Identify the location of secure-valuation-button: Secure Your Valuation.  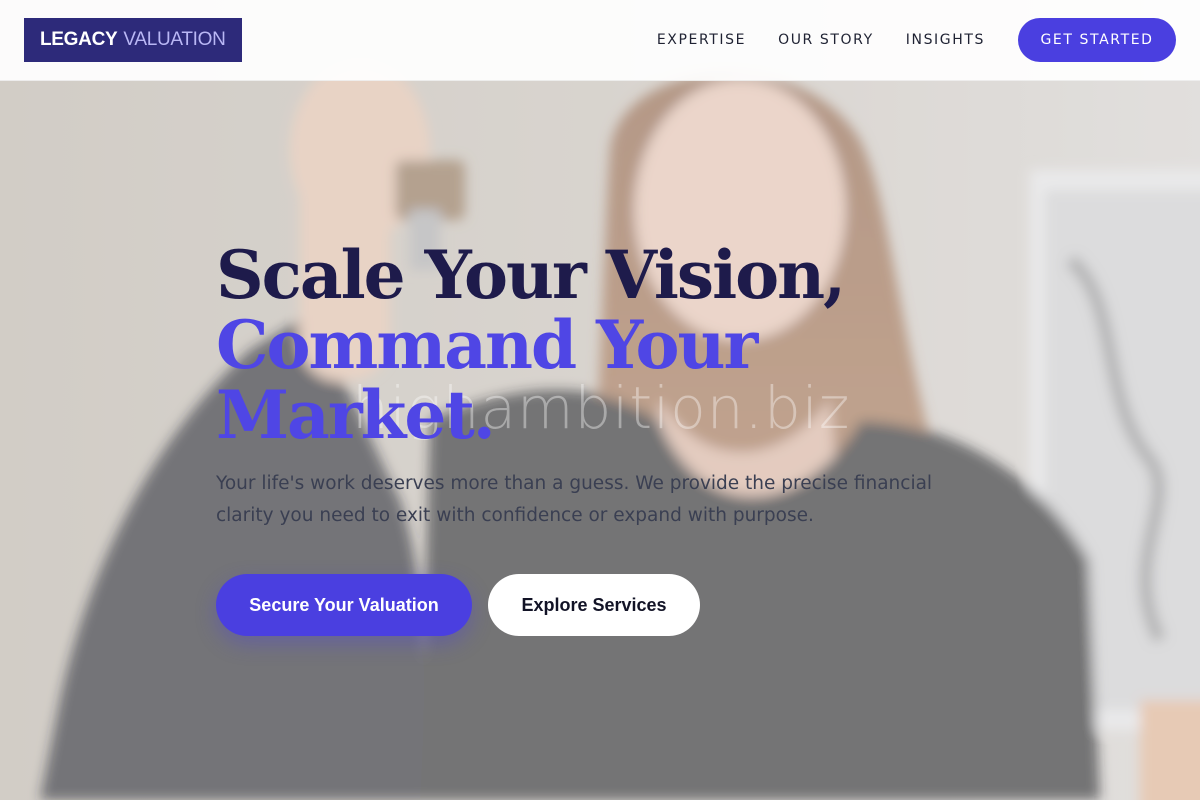
(344, 605).